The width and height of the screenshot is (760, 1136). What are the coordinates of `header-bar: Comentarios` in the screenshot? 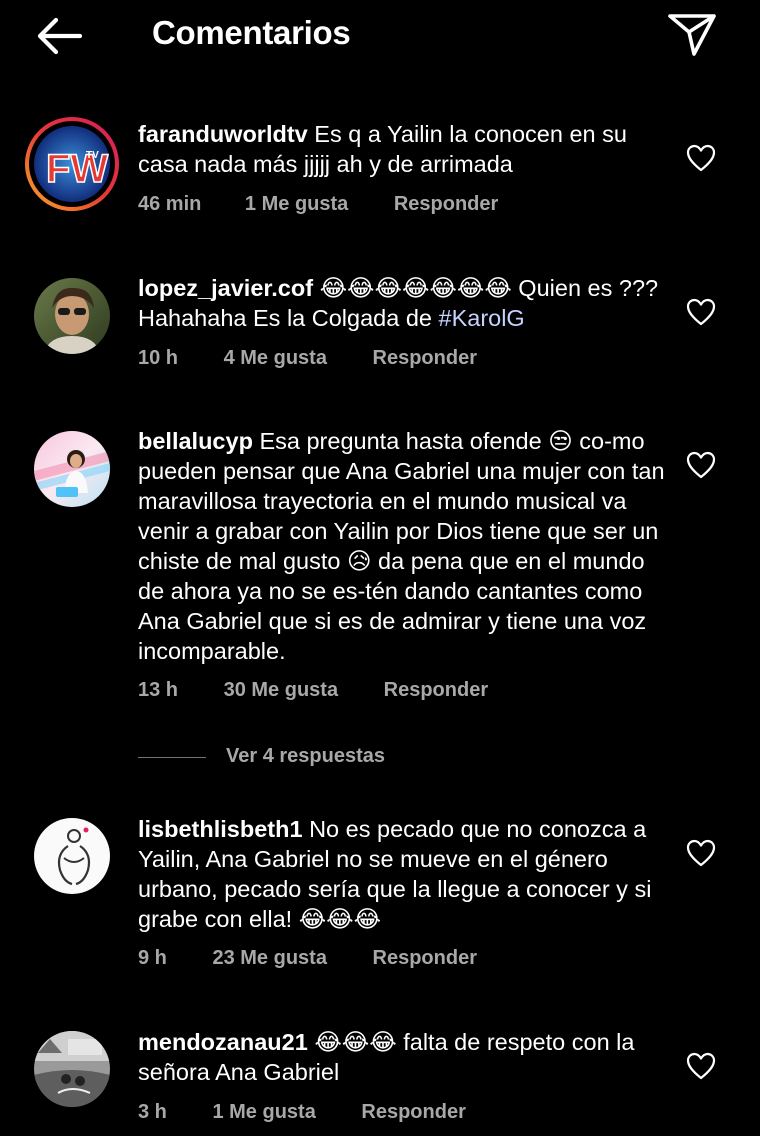 It's located at (380, 35).